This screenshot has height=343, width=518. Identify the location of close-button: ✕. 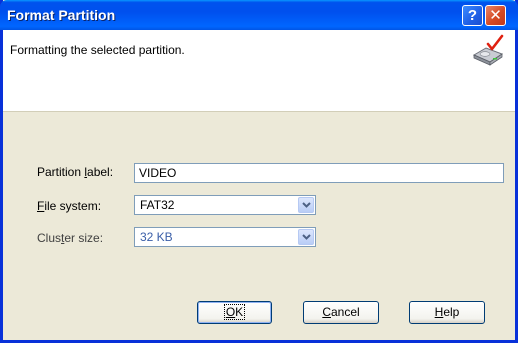
(495, 15).